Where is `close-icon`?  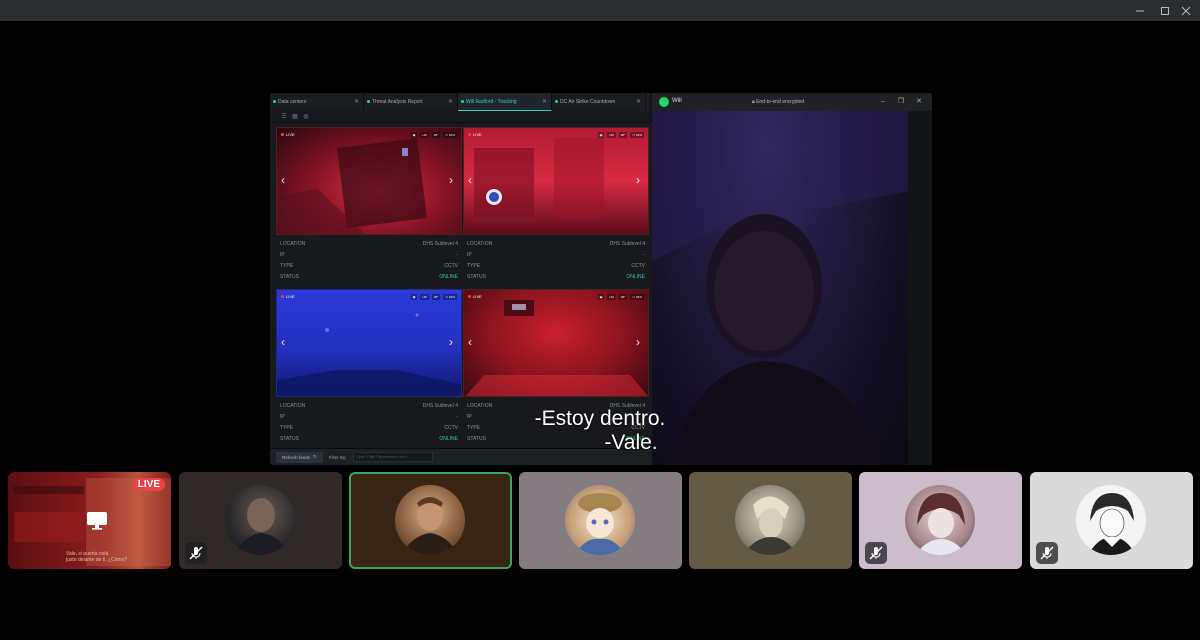 close-icon is located at coordinates (1186, 10).